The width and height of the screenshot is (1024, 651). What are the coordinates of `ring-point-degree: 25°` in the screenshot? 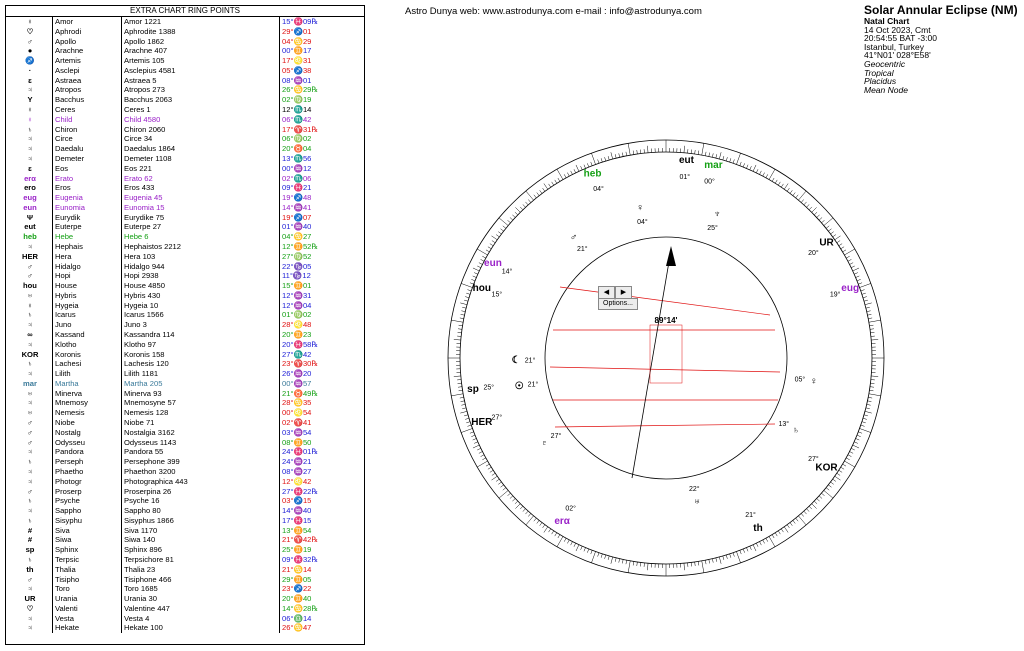 It's located at (488, 387).